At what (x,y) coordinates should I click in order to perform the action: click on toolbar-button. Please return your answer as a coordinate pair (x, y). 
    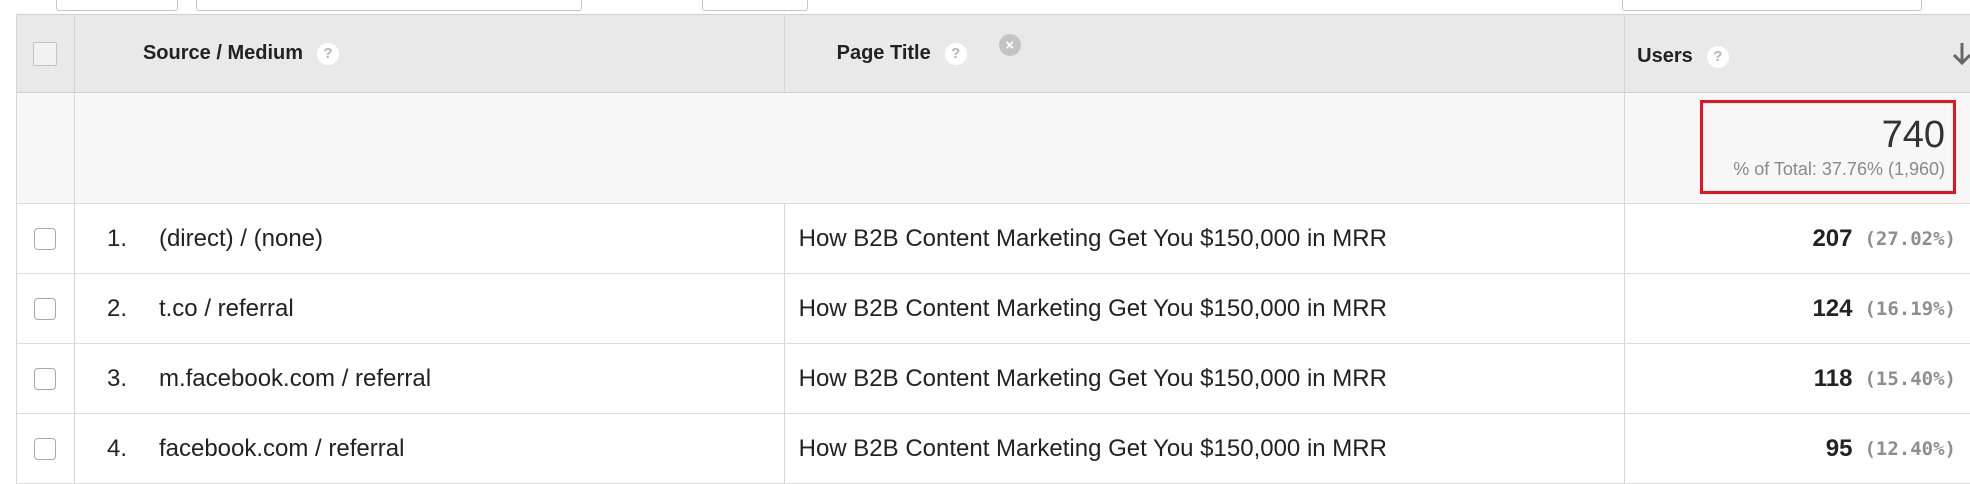
    Looking at the image, I should click on (755, 5).